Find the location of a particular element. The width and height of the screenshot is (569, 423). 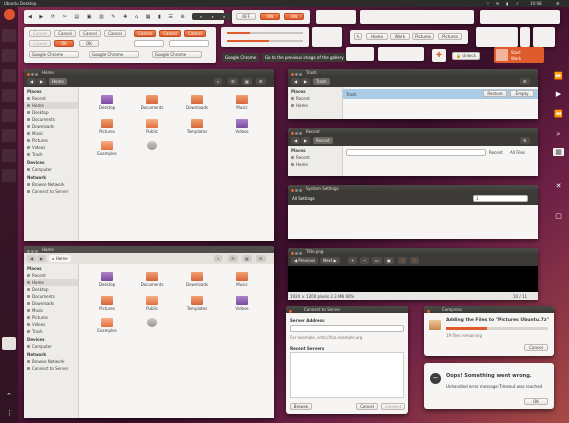

folder-item: Public is located at coordinates (152, 126).